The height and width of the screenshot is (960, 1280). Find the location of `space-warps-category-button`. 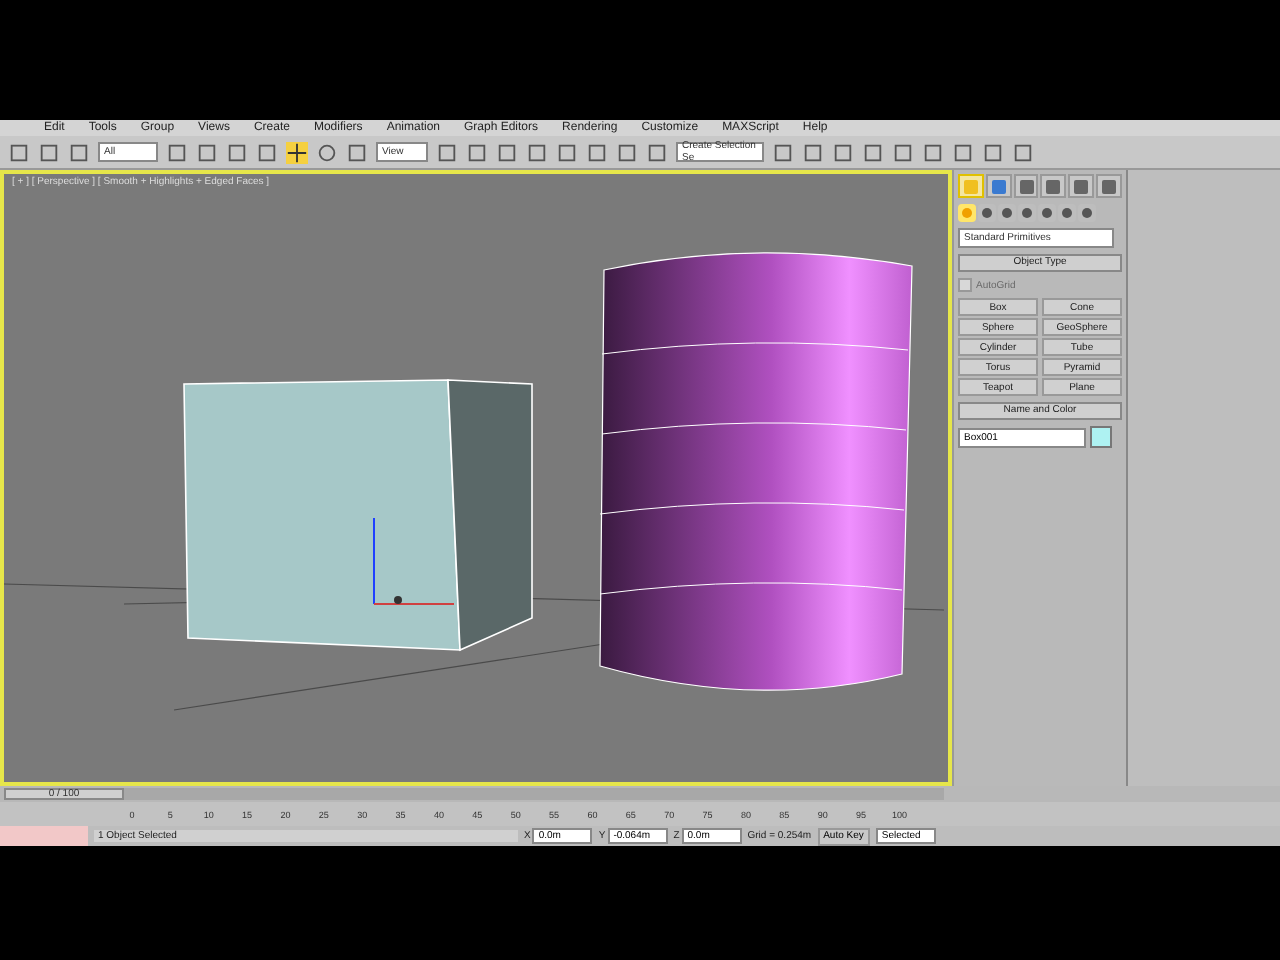

space-warps-category-button is located at coordinates (1067, 213).